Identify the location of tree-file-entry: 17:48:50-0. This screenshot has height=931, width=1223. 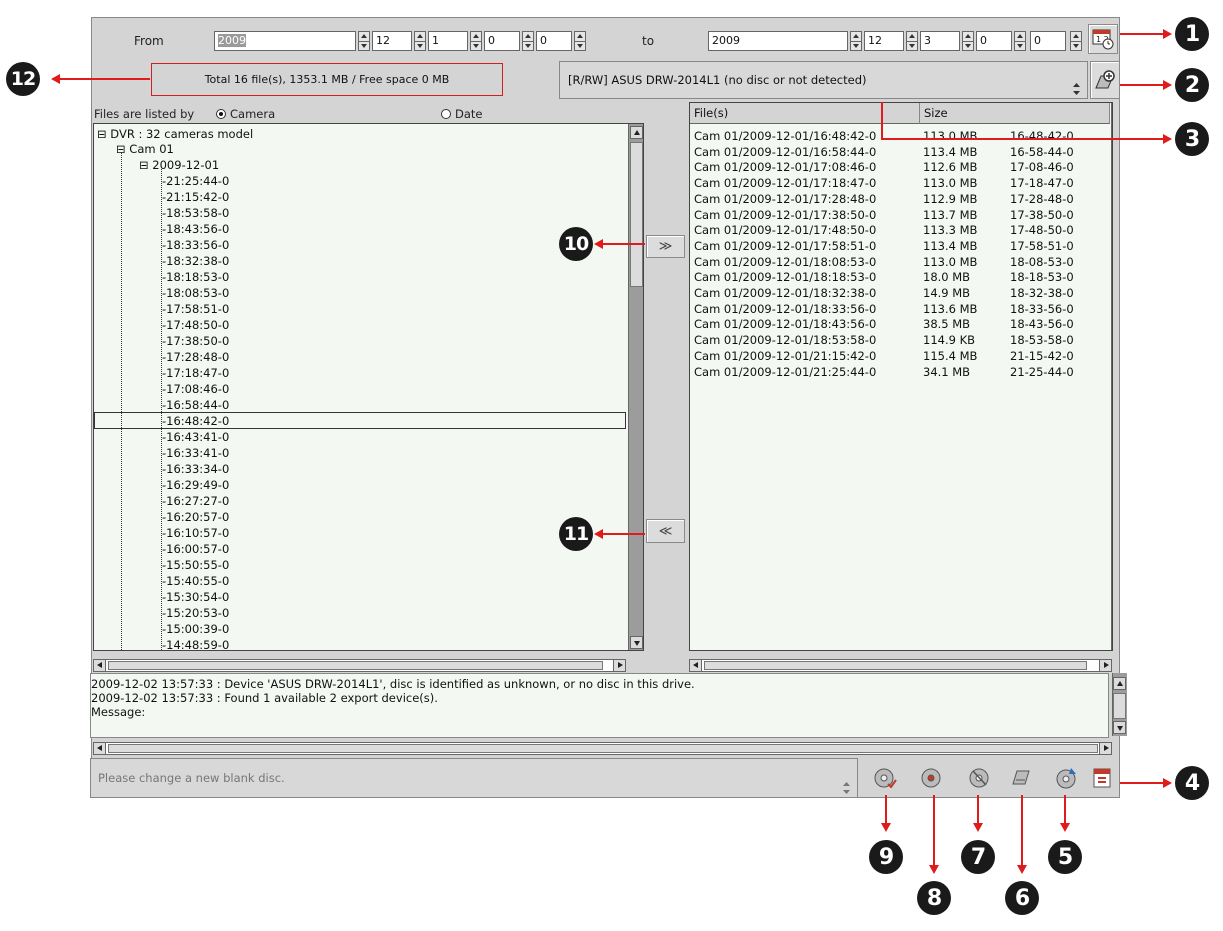
(195, 325).